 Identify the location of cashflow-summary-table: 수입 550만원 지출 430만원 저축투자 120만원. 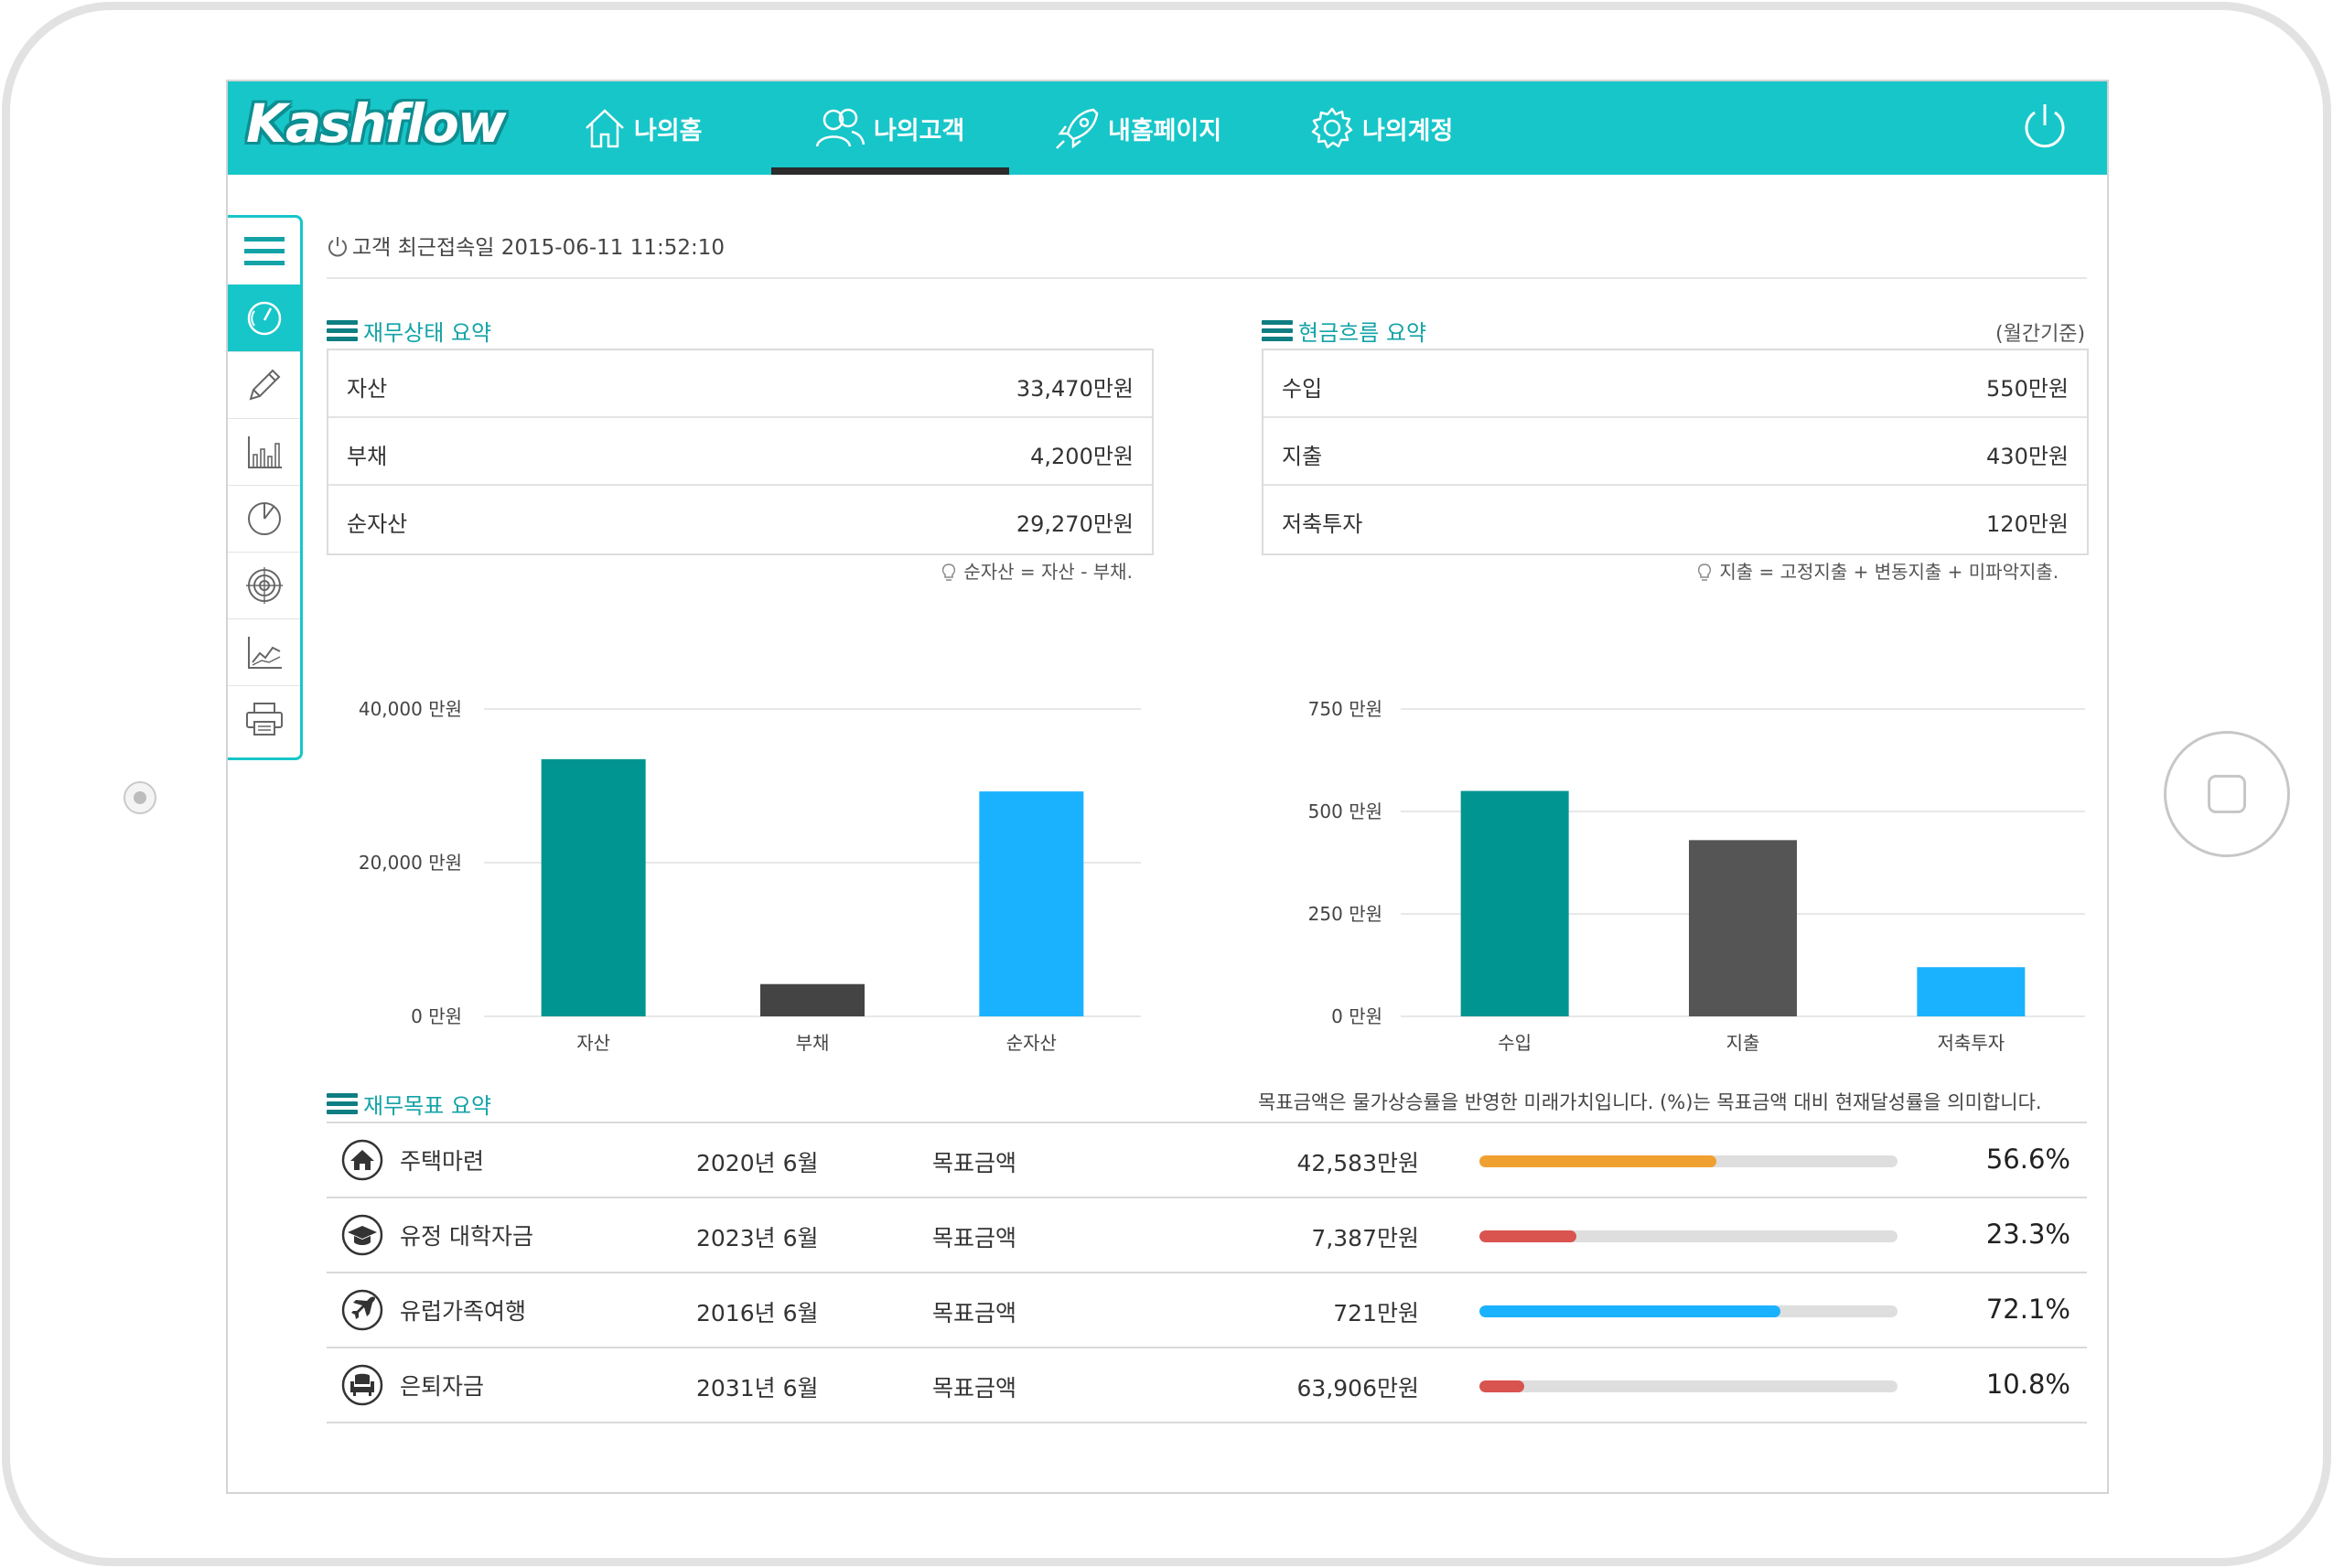
(1675, 452).